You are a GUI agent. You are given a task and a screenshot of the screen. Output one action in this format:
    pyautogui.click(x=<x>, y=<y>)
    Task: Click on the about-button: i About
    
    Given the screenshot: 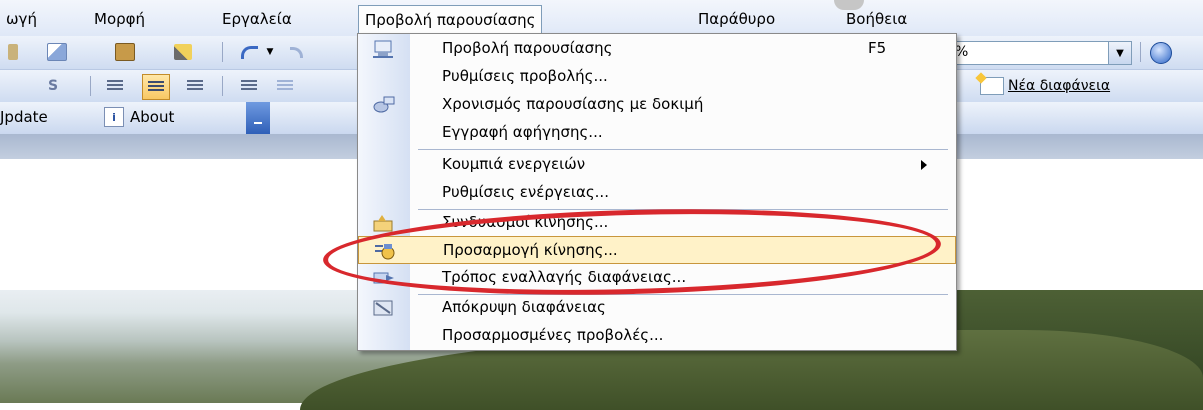 What is the action you would take?
    pyautogui.click(x=139, y=117)
    